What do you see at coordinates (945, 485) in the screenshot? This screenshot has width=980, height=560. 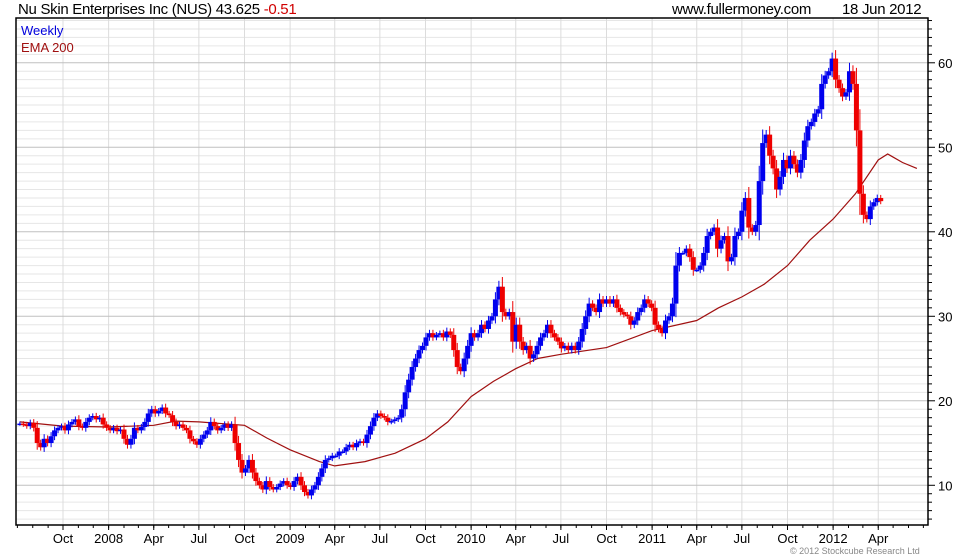 I see `y-tick-label: 10` at bounding box center [945, 485].